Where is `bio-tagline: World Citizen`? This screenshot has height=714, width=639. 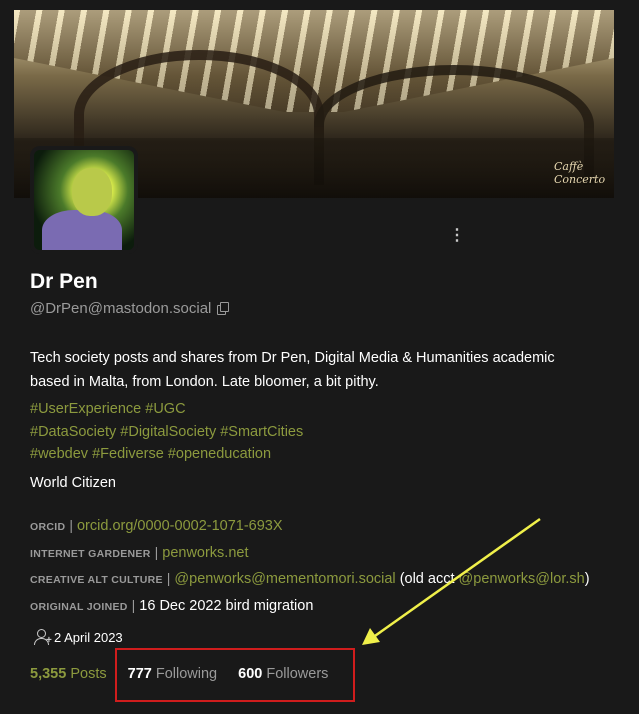 bio-tagline: World Citizen is located at coordinates (73, 483).